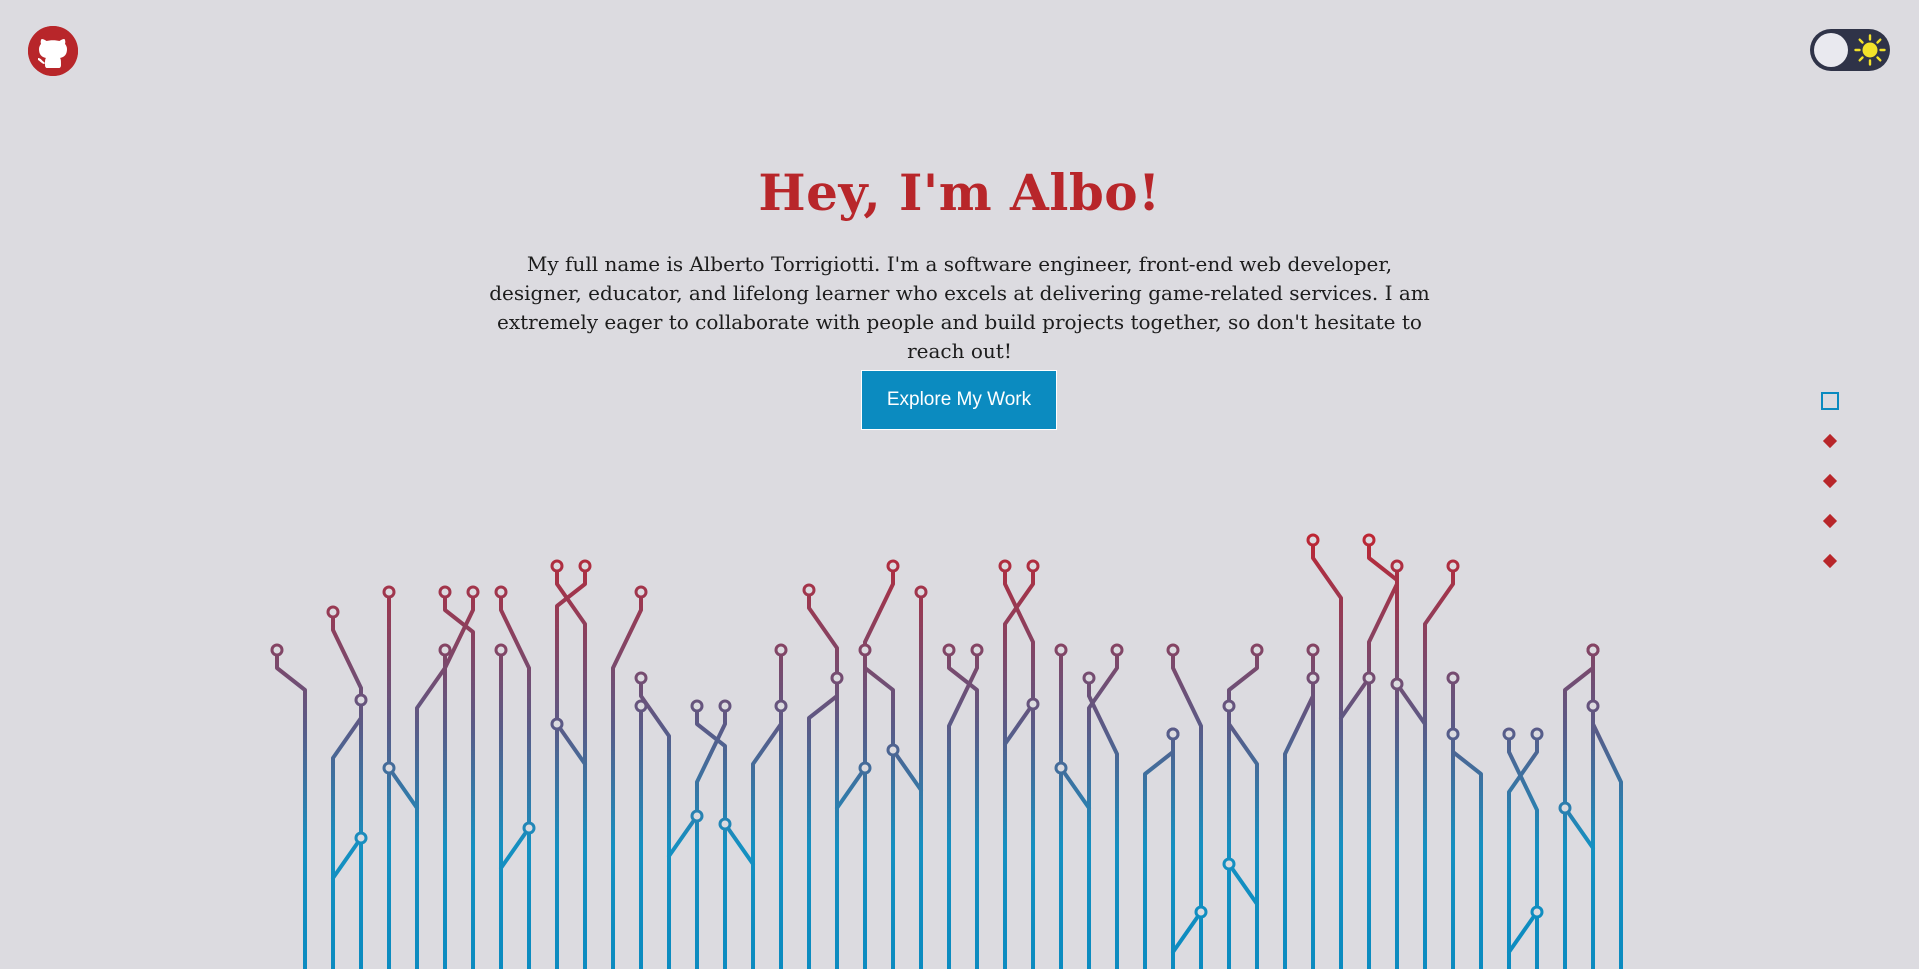 The height and width of the screenshot is (969, 1919). I want to click on toggle-knob, so click(1831, 50).